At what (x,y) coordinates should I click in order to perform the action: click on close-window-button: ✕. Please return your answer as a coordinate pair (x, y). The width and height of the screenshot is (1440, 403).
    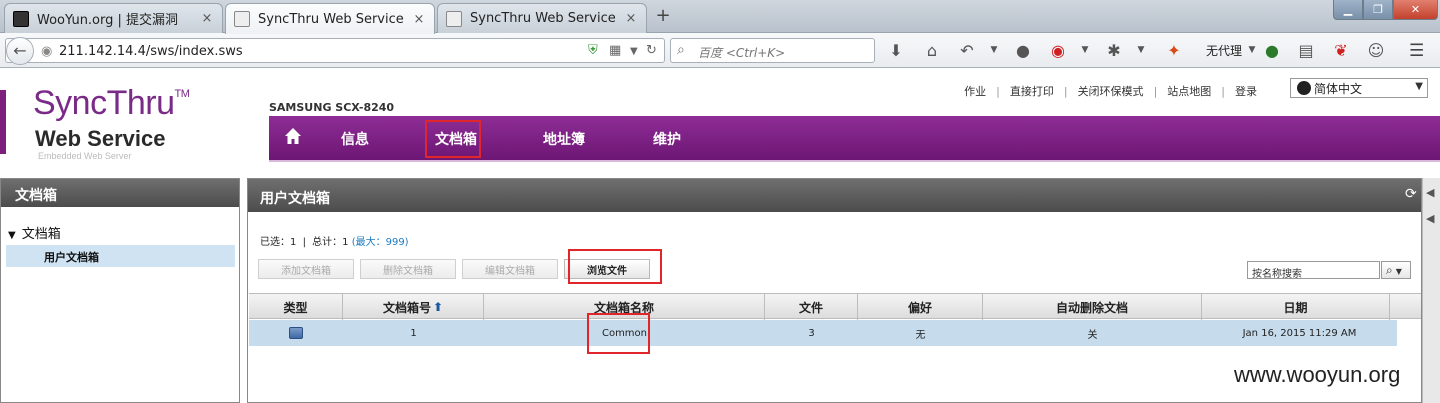
    Looking at the image, I should click on (1415, 10).